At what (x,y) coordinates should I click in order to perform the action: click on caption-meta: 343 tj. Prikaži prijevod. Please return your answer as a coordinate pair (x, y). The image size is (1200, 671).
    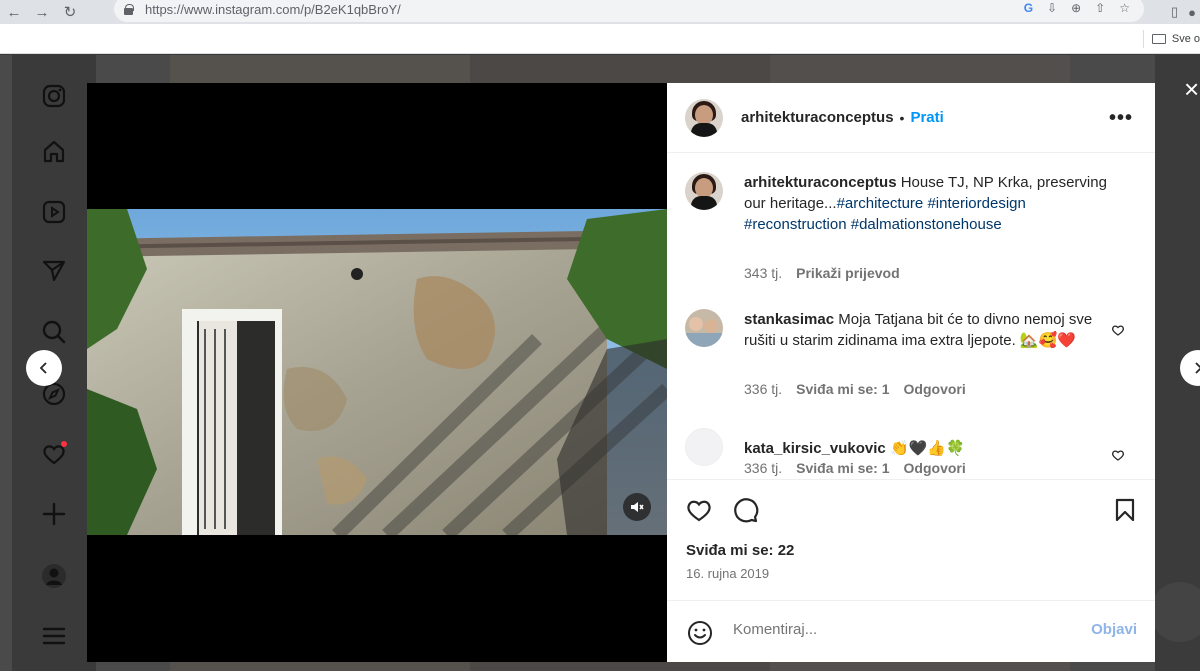
    Looking at the image, I should click on (822, 273).